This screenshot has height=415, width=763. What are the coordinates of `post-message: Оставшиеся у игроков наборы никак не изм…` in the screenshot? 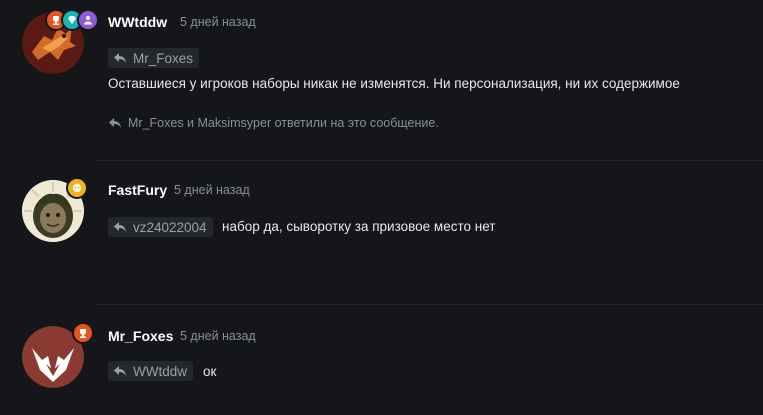 It's located at (394, 83).